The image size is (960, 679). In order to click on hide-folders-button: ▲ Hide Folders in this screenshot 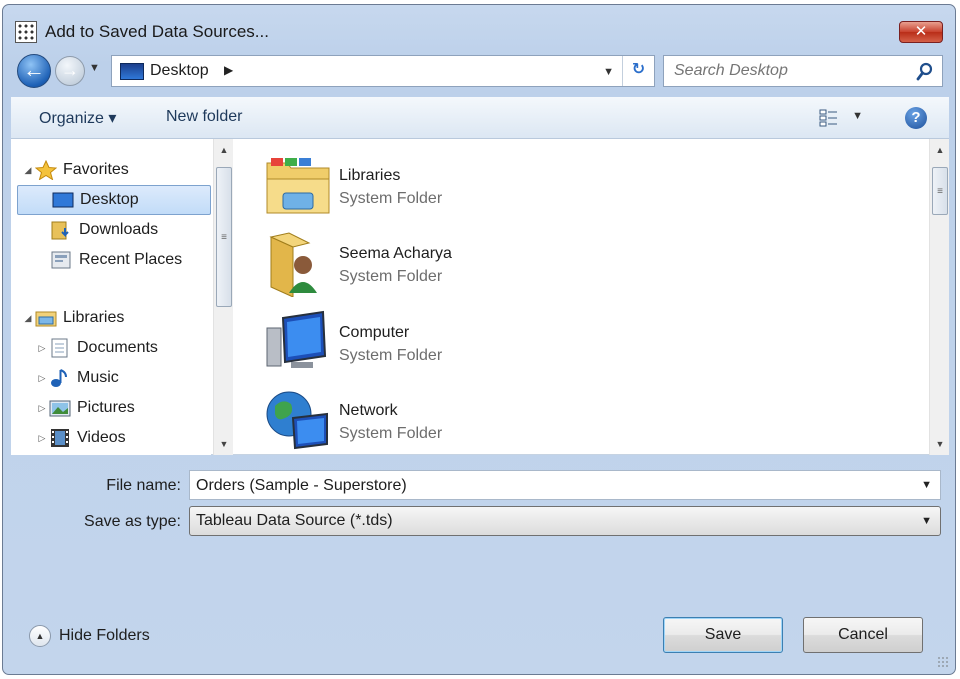, I will do `click(89, 636)`.